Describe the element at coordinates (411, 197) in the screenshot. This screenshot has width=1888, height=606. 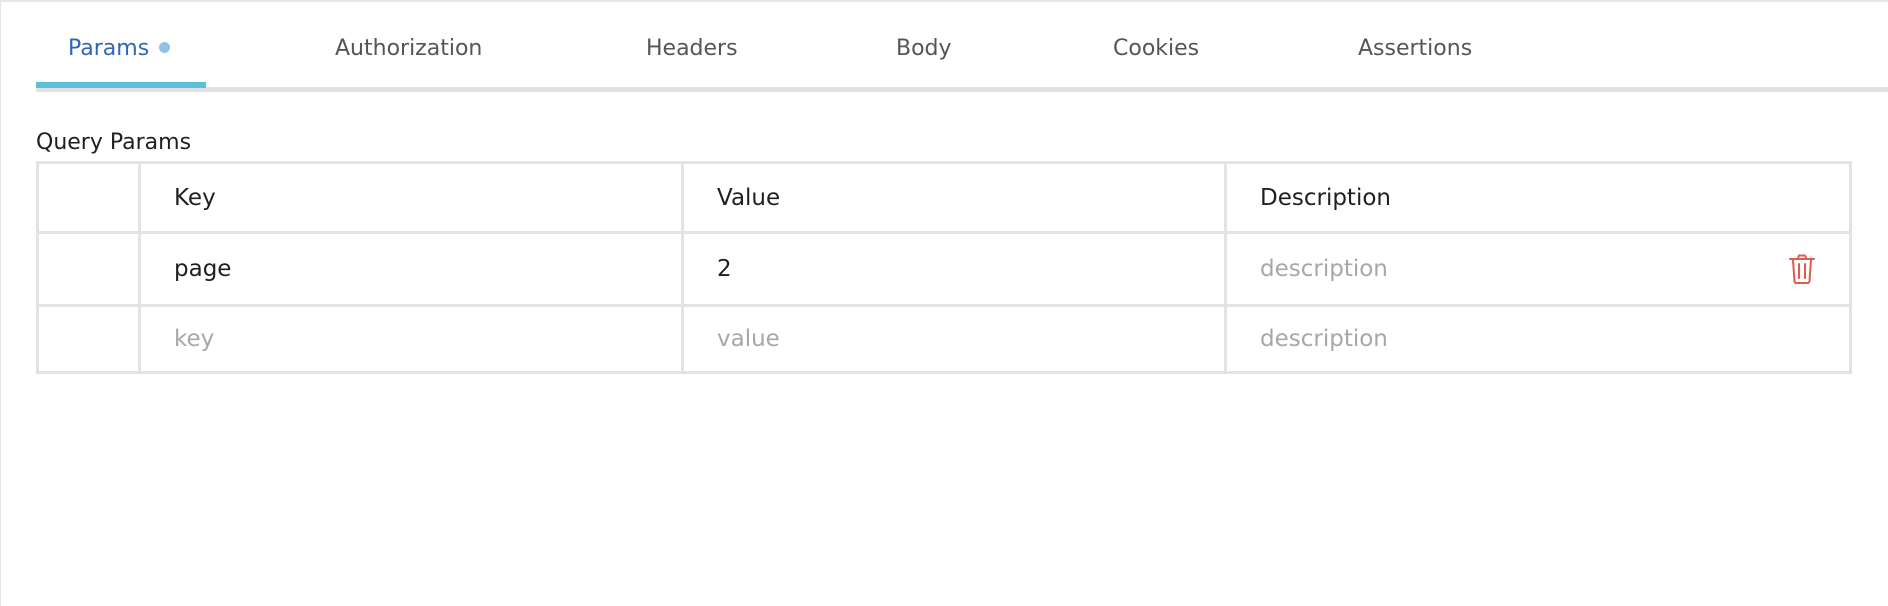
I see `key-column-header: Key` at that location.